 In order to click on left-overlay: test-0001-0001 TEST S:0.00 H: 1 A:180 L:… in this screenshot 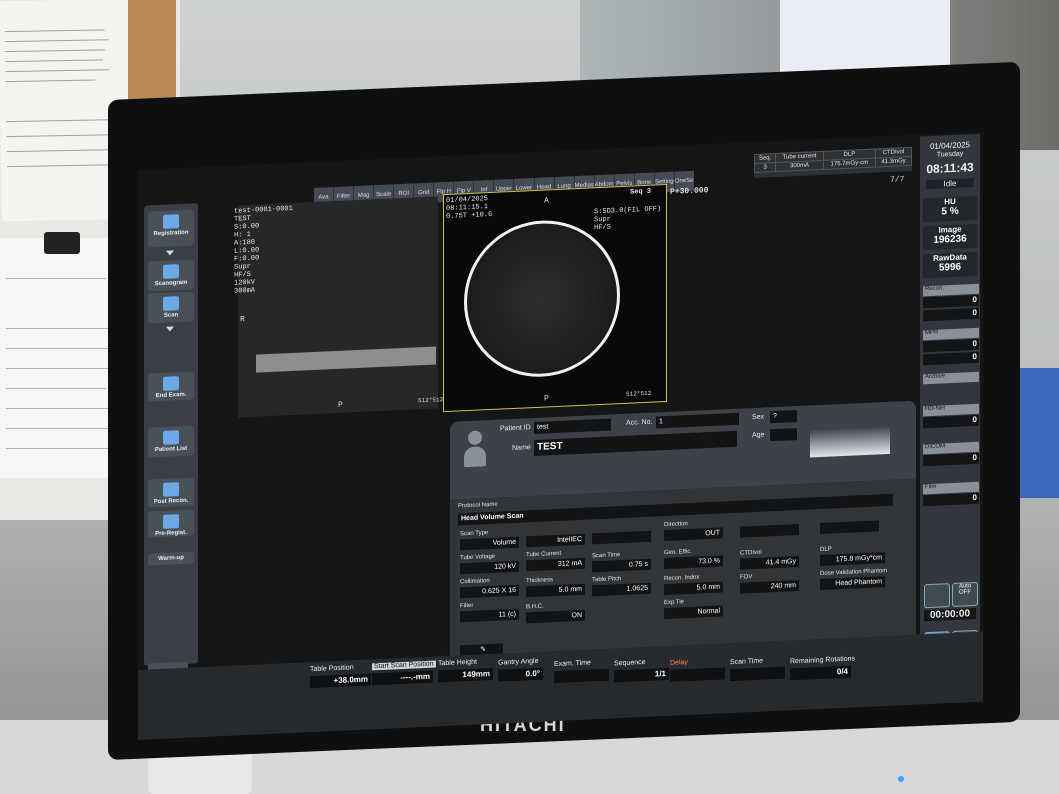, I will do `click(263, 250)`.